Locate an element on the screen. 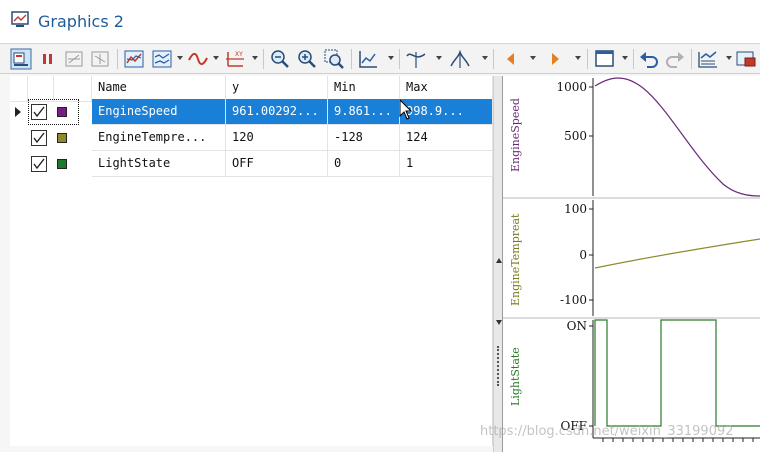 This screenshot has width=760, height=452. cell-max: 1 is located at coordinates (446, 164).